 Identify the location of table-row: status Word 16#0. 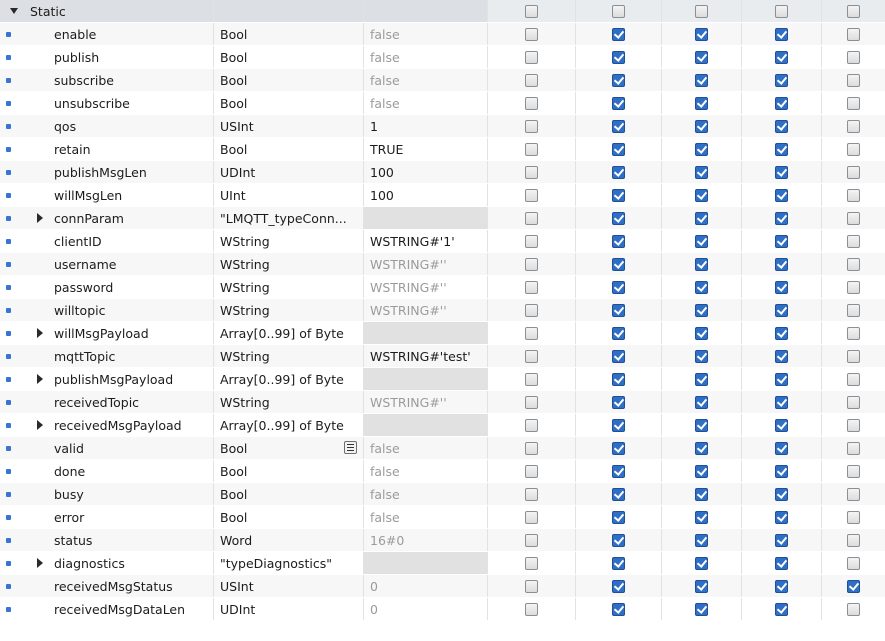
(442, 540).